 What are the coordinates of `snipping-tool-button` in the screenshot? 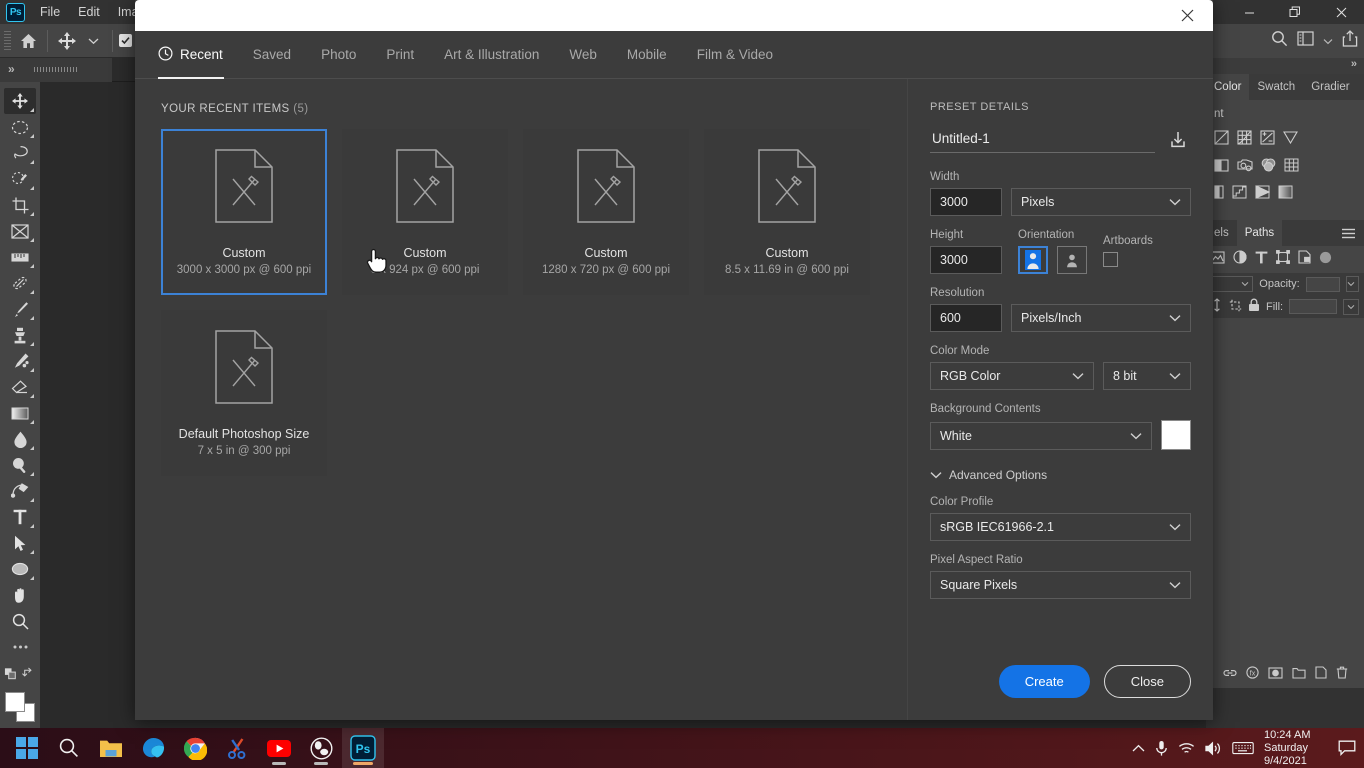 It's located at (237, 748).